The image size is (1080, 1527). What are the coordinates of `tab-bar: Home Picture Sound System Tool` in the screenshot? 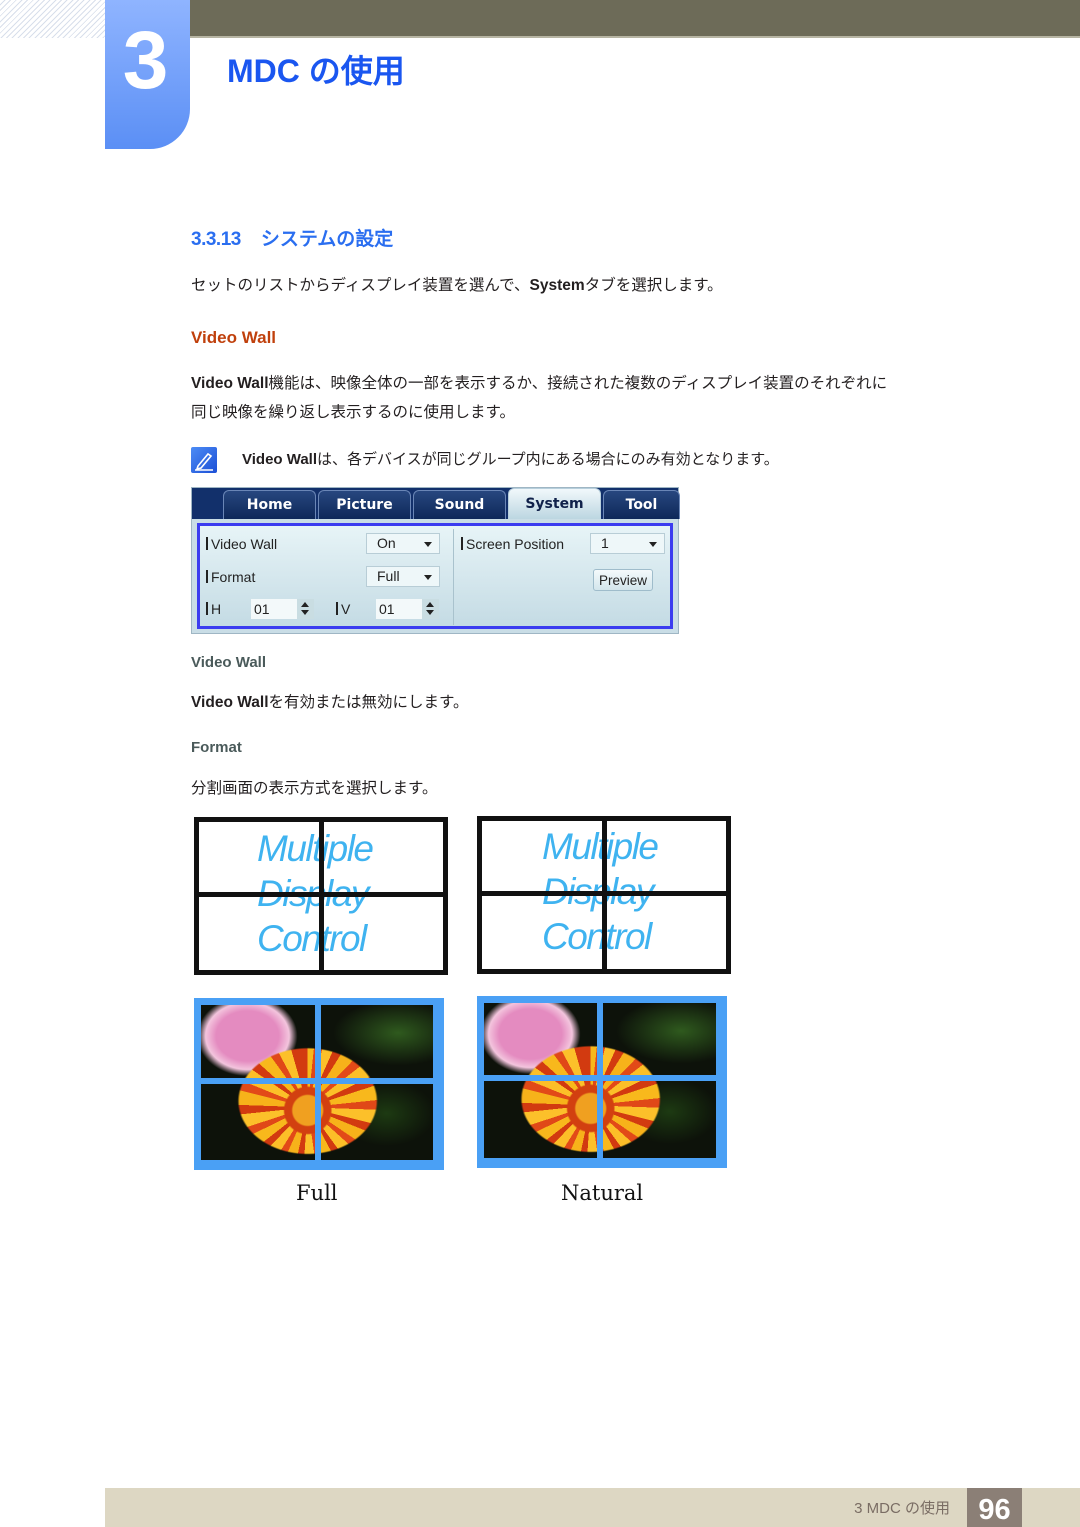 It's located at (436, 503).